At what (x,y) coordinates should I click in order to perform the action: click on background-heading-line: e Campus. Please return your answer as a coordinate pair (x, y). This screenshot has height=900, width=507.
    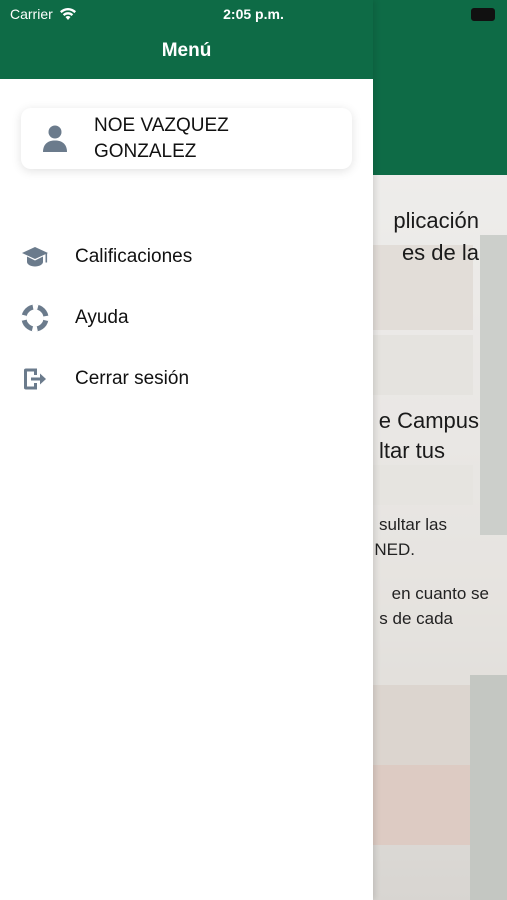
    Looking at the image, I should click on (428, 420).